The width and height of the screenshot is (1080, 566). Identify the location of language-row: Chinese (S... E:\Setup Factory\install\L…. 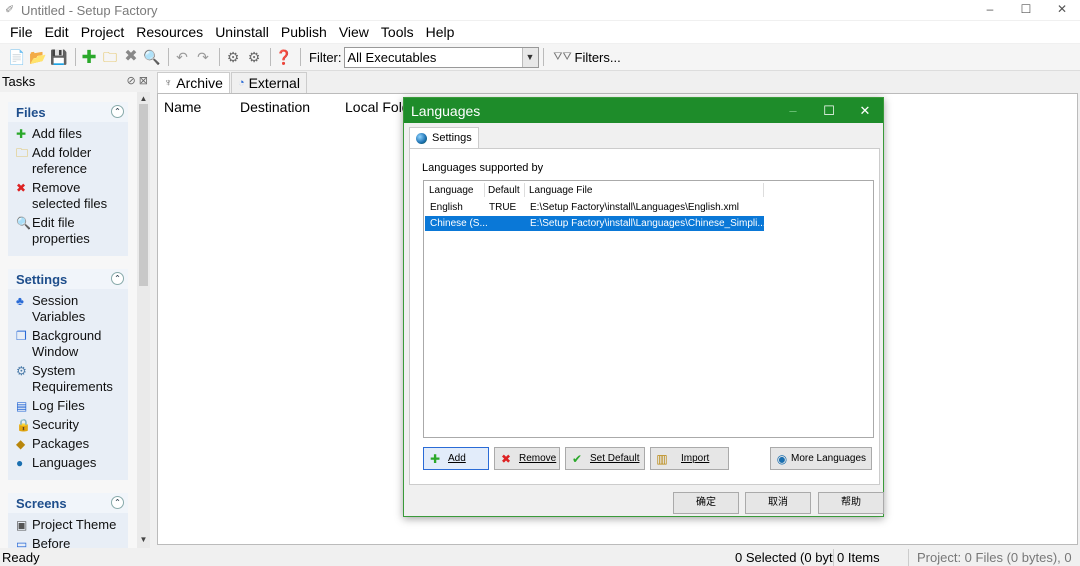
(595, 223).